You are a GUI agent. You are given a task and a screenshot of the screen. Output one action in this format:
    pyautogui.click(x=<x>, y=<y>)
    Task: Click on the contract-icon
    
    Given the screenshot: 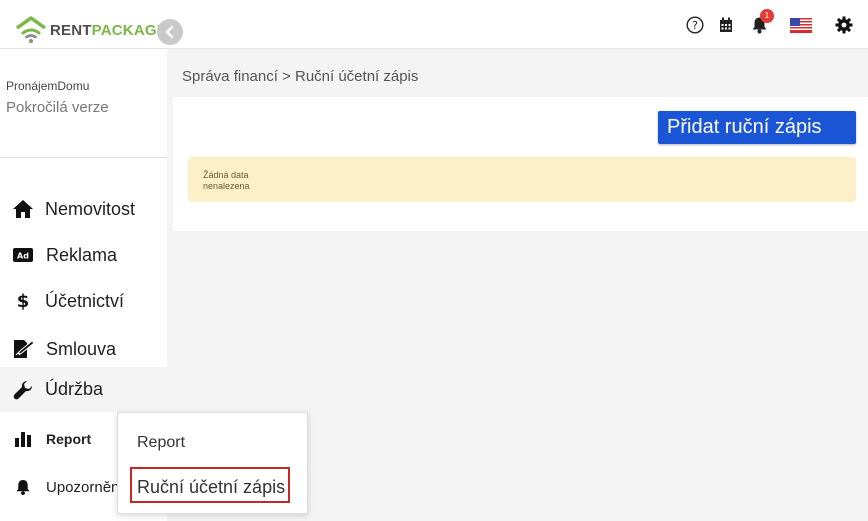 What is the action you would take?
    pyautogui.click(x=23, y=349)
    